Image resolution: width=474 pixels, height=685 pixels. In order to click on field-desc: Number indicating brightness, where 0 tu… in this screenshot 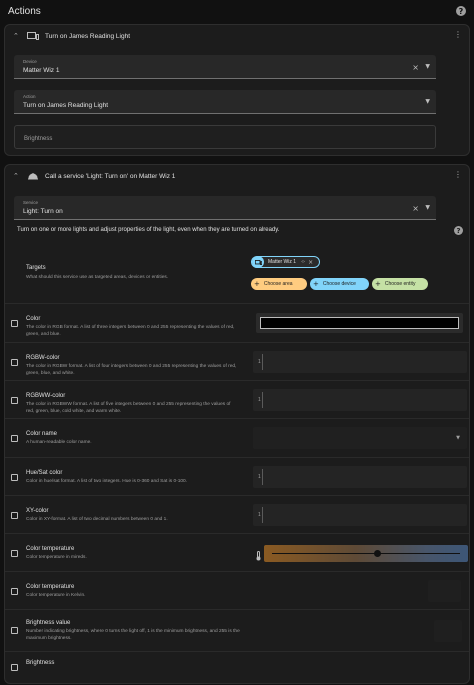, I will do `click(133, 635)`.